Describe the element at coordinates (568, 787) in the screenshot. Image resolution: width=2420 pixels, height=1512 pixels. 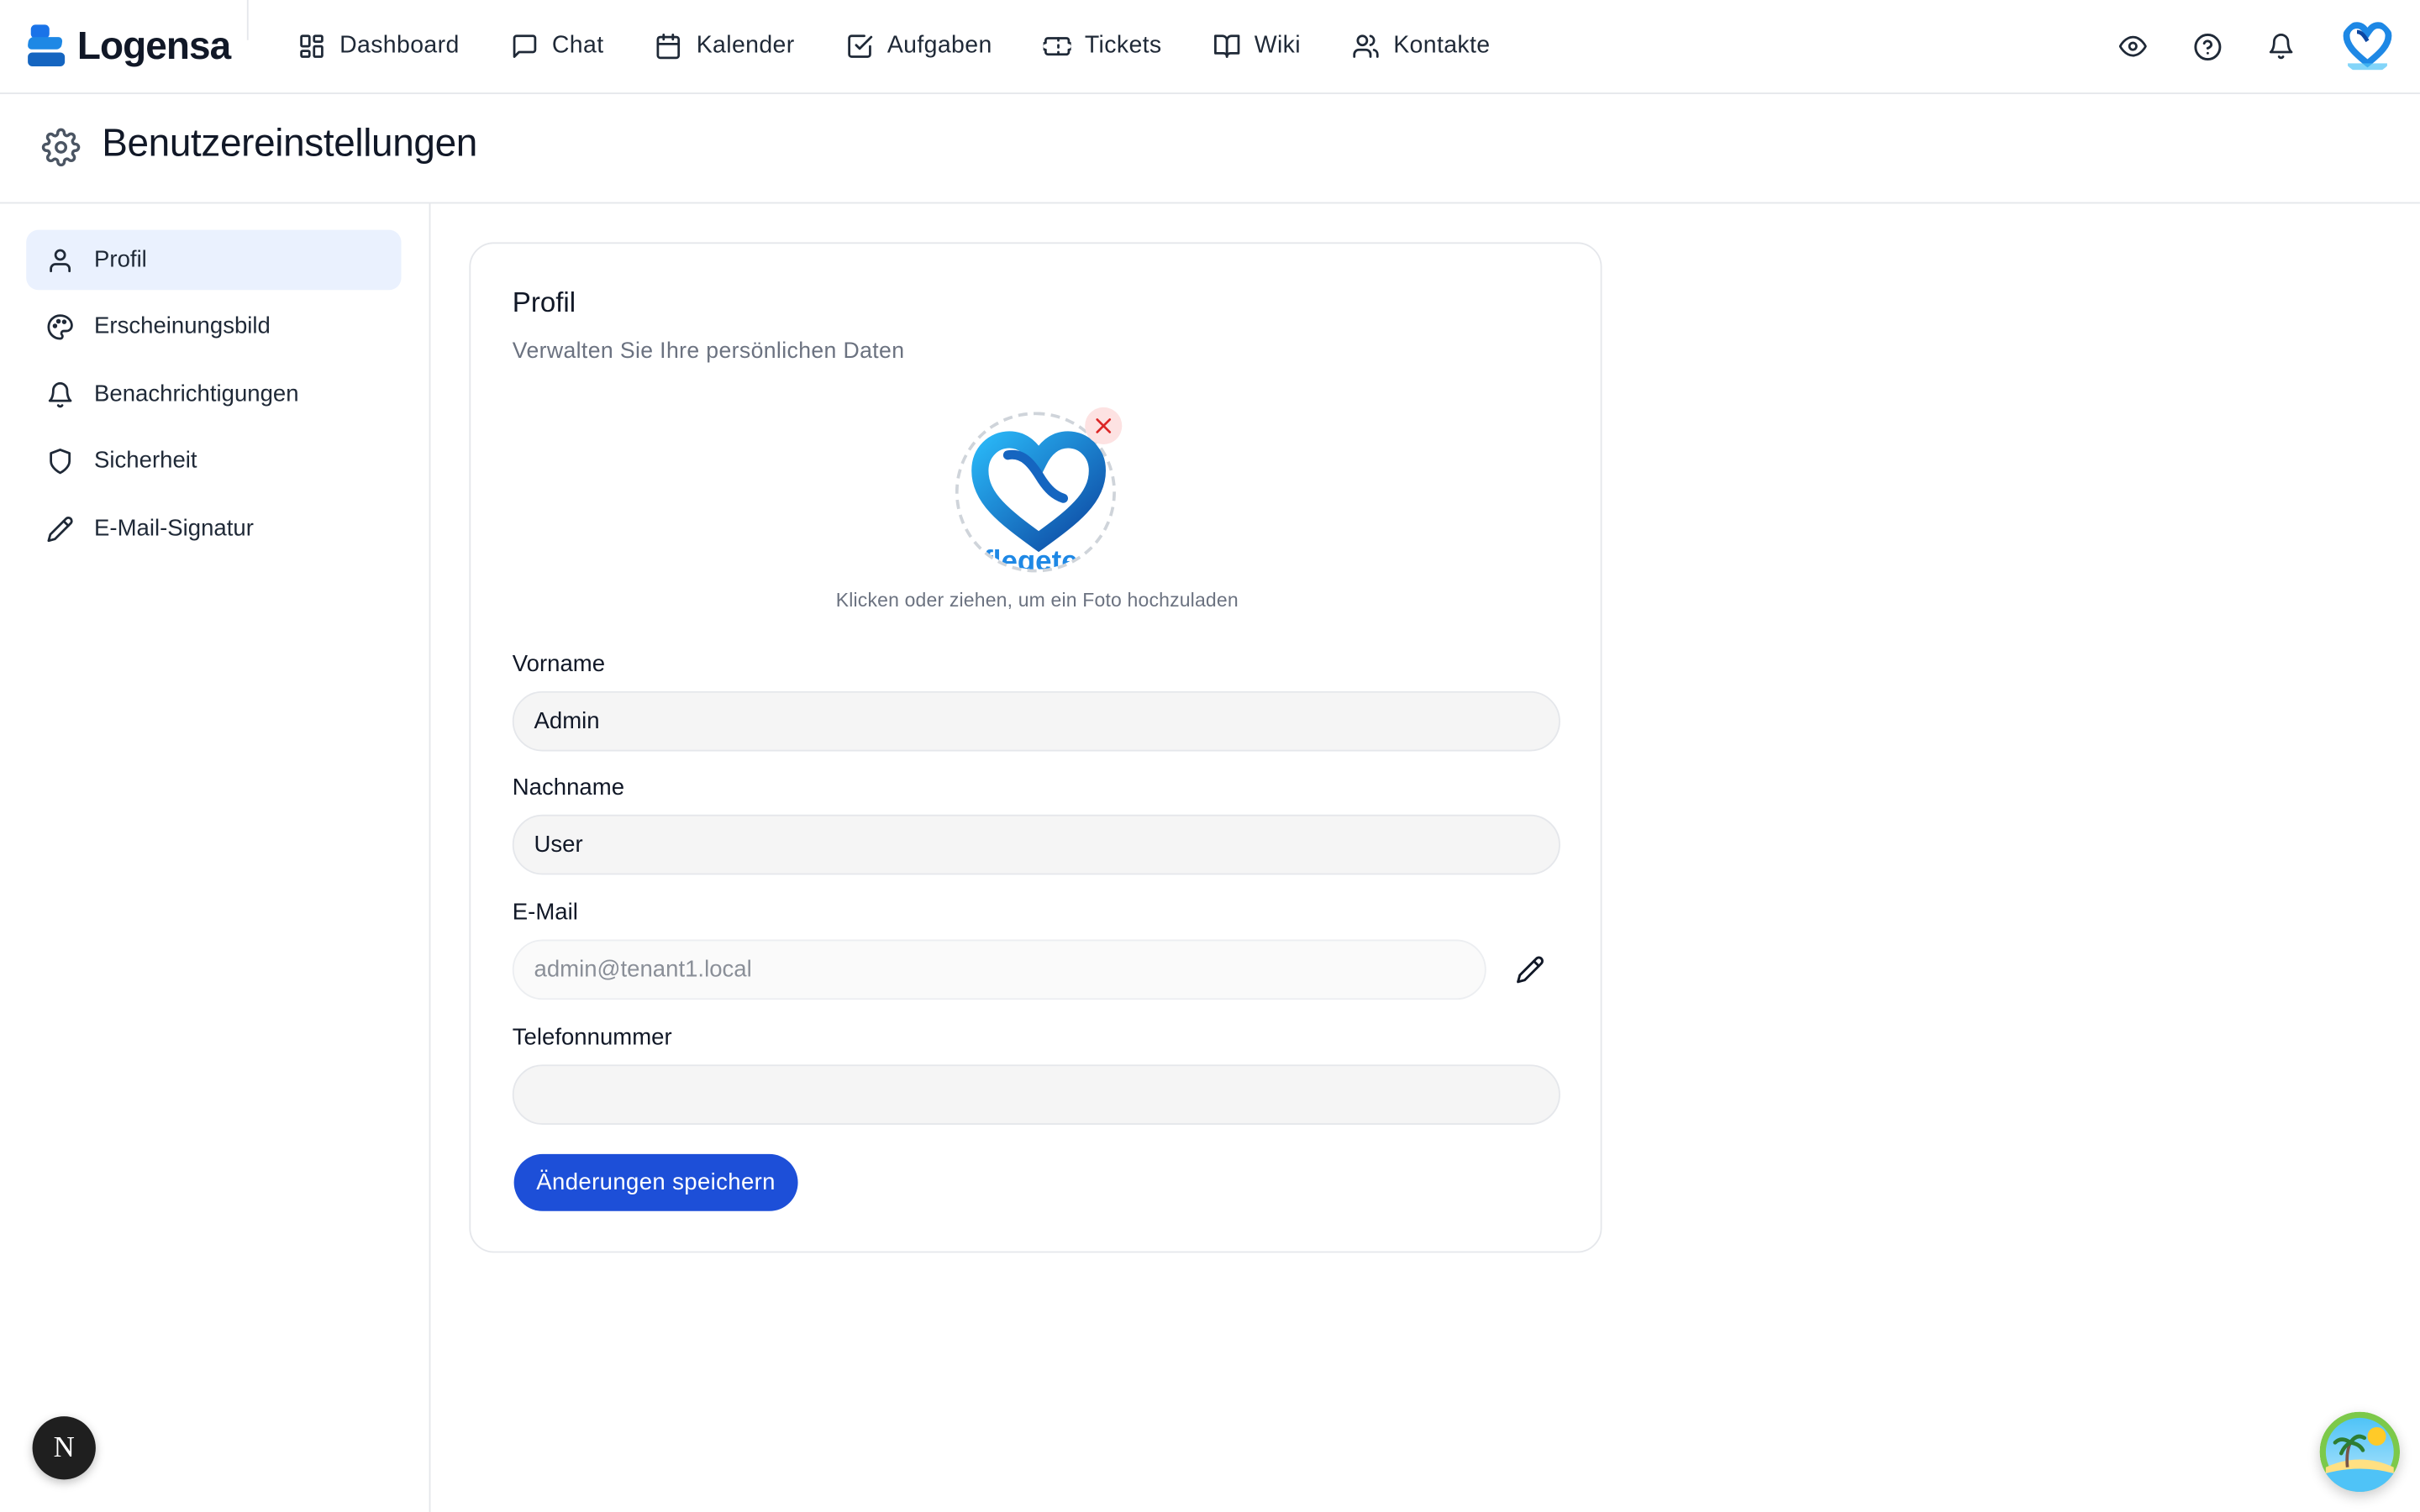
I see `last-name-label: Nachname` at that location.